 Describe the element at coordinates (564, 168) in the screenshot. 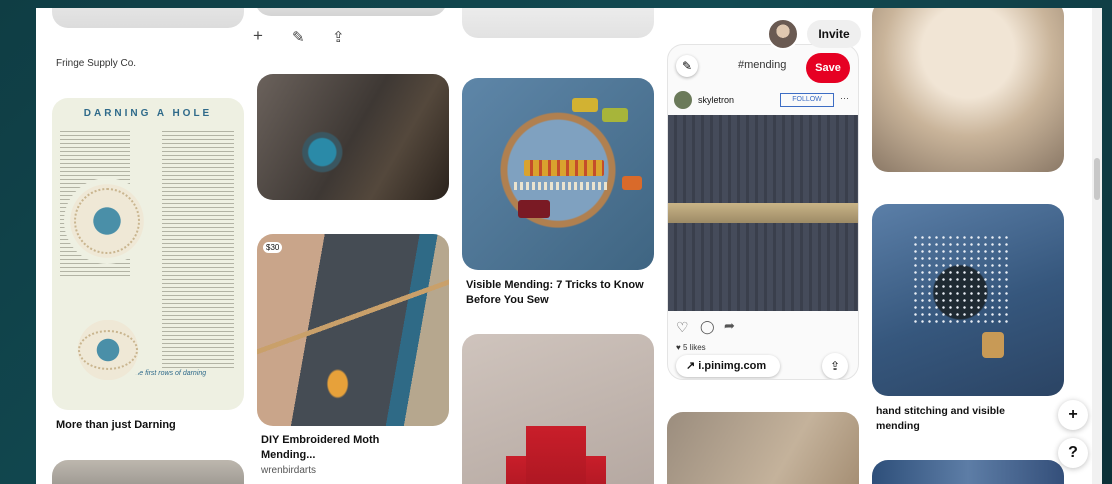

I see `hoop-stitching` at that location.